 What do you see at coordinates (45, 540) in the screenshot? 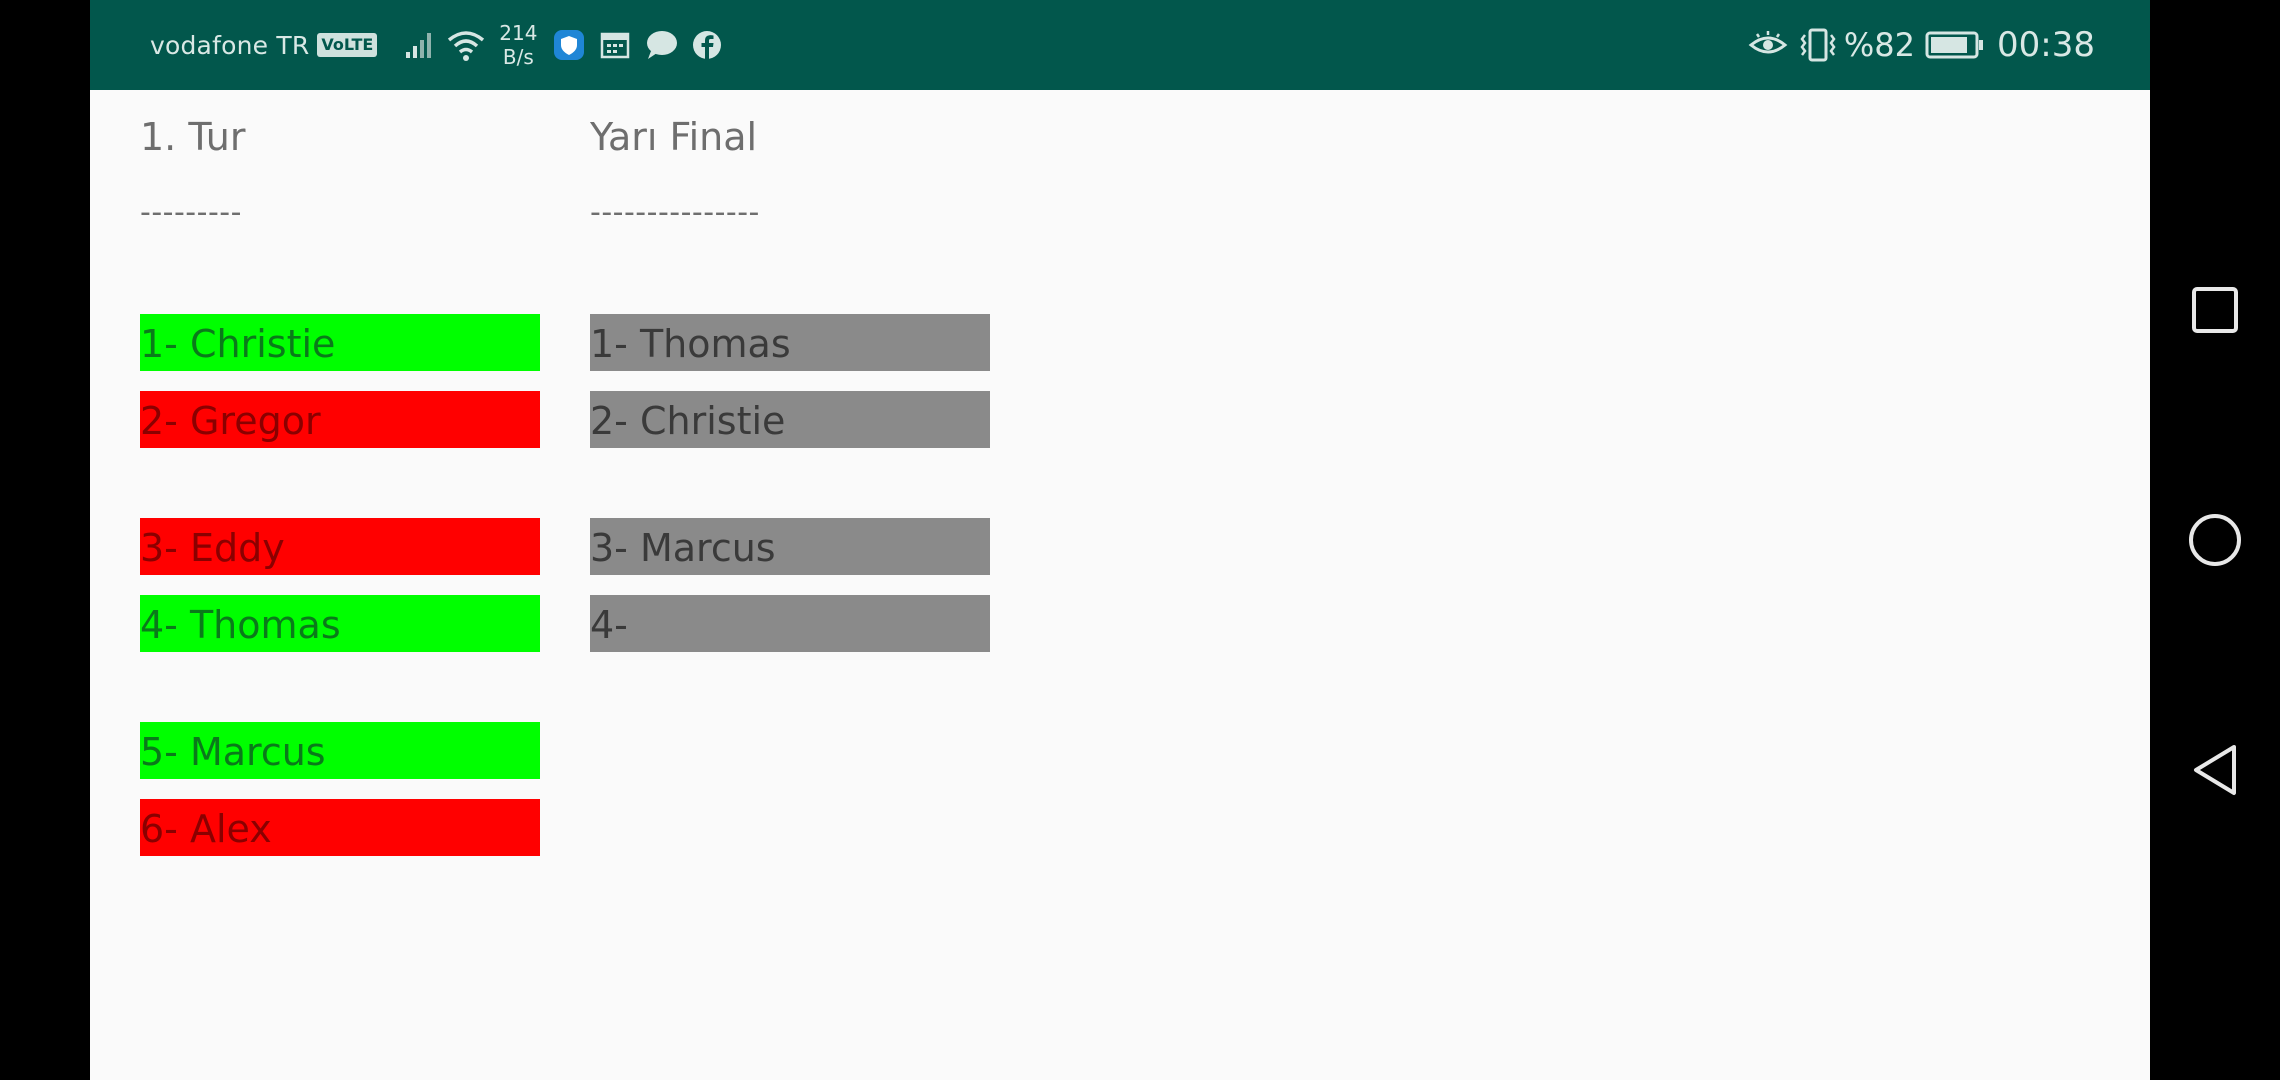
I see `left-bezel` at bounding box center [45, 540].